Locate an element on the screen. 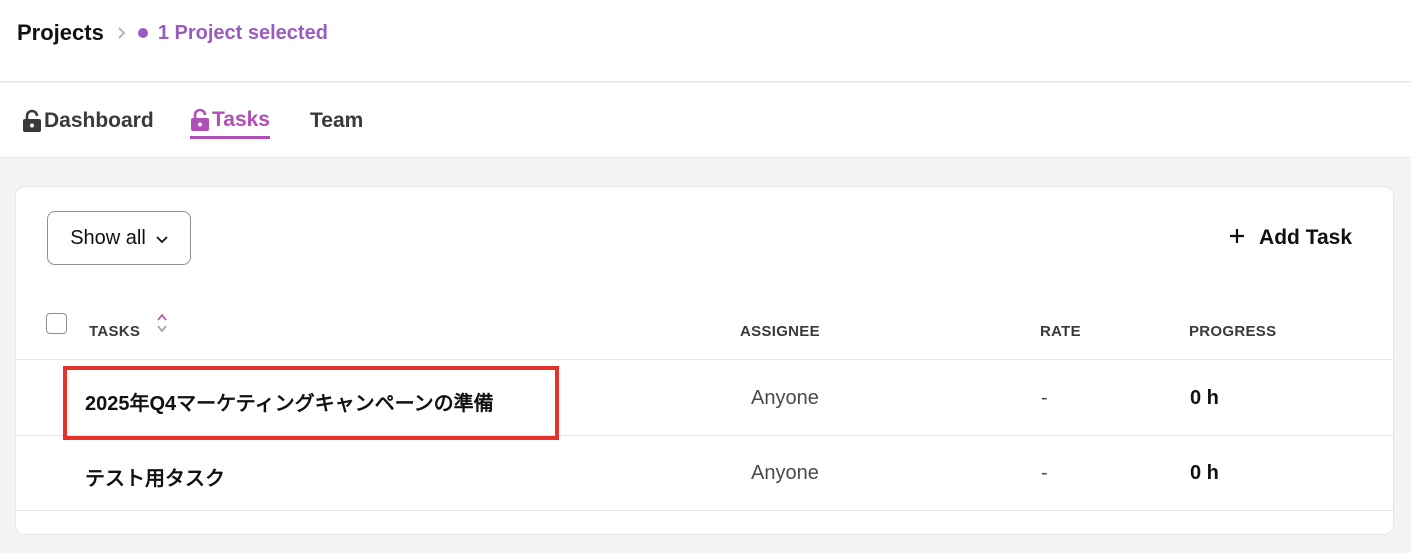  table-row: 2025年Q4マーケティングキャンペーンの準備 Anyone - 0 h is located at coordinates (704, 398).